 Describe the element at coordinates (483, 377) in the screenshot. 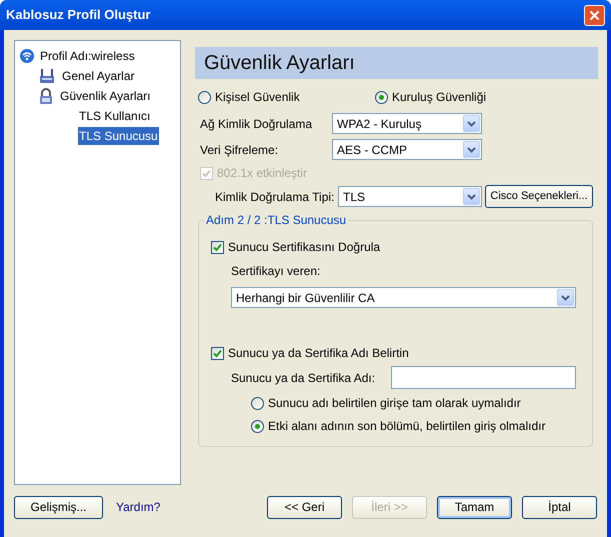

I see `server-name-field` at that location.